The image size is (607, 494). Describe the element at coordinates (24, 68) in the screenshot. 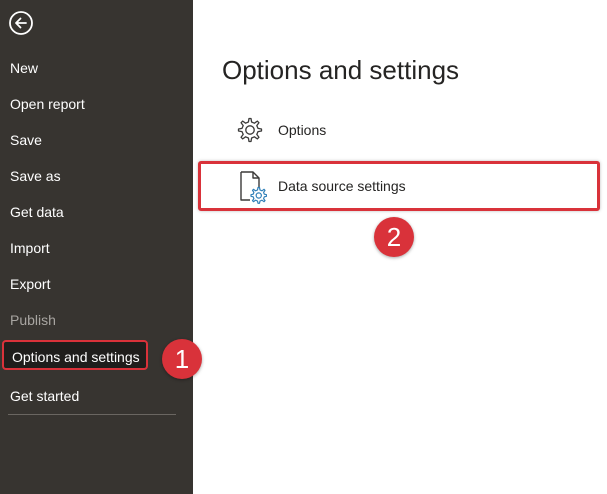

I see `sidebar-item-new: New` at that location.